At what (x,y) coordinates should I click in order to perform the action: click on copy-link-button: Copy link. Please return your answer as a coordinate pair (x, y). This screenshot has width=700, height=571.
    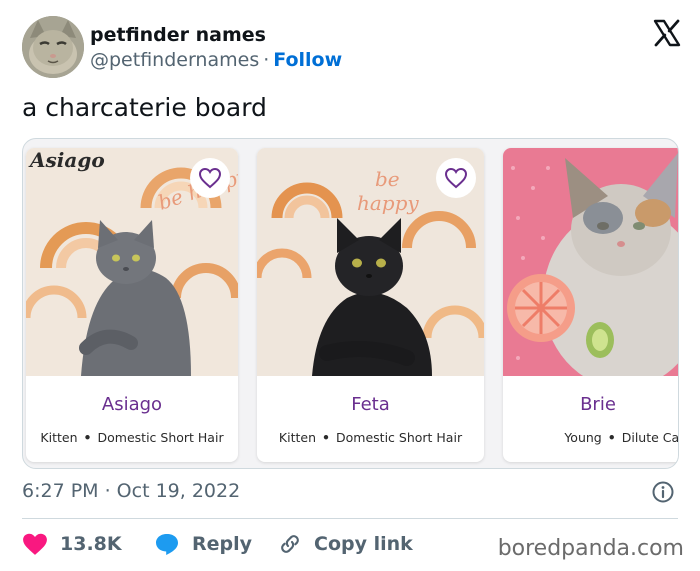
    Looking at the image, I should click on (345, 544).